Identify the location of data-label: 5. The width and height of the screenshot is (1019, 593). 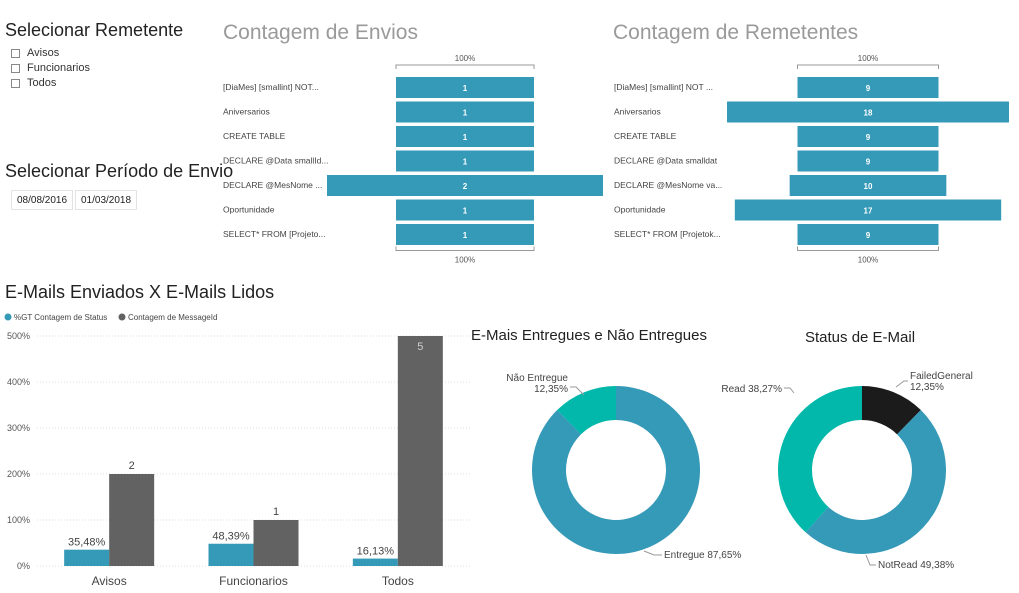
(420, 347).